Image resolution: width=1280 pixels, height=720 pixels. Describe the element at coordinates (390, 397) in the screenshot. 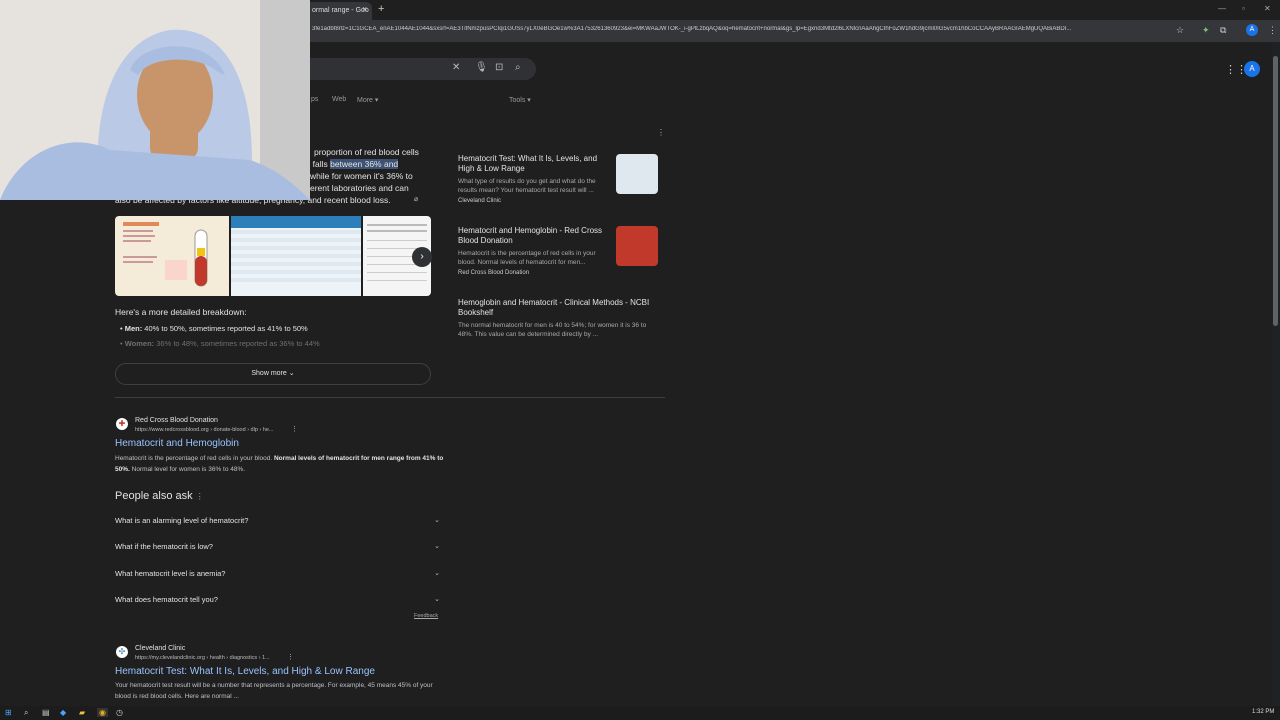

I see `section-divider` at that location.